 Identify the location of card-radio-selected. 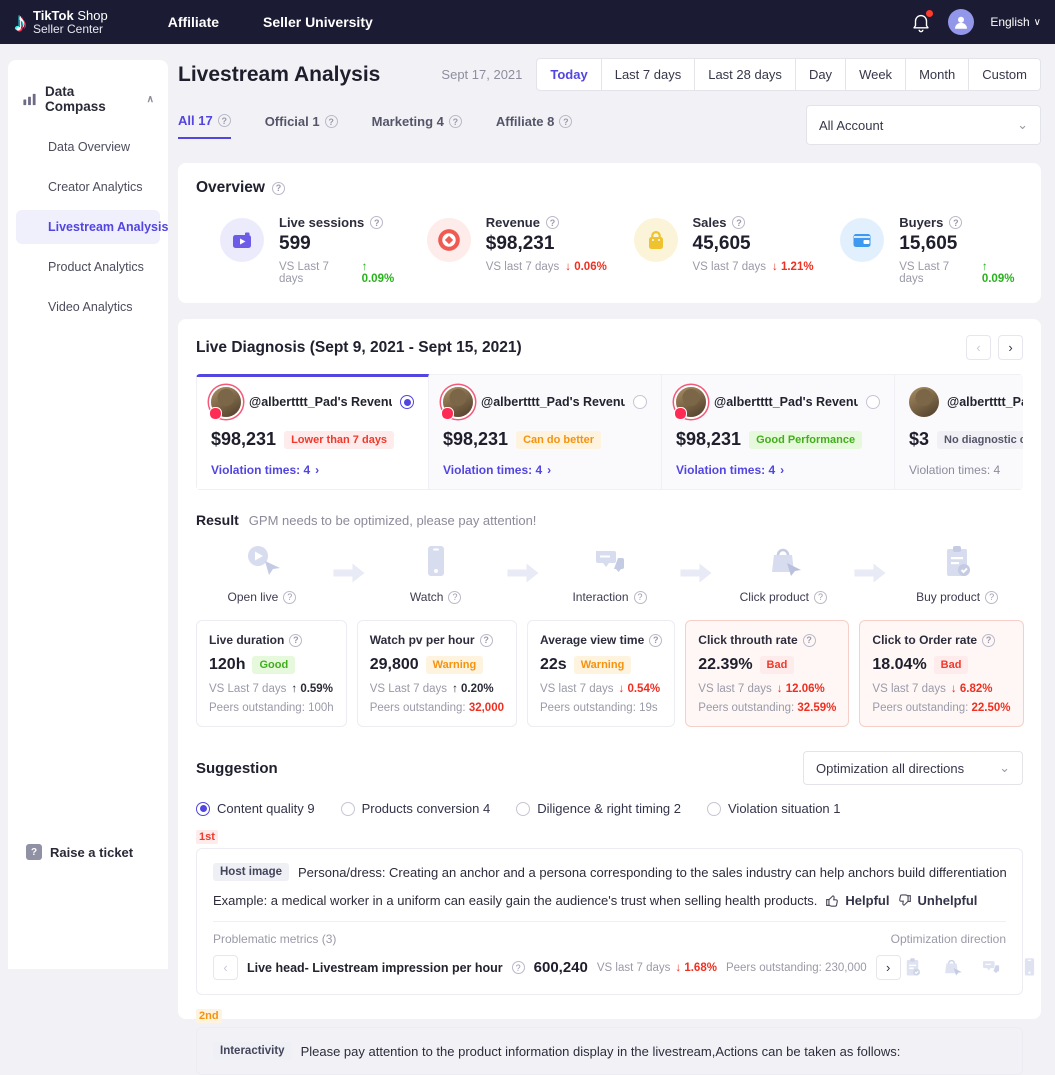
(407, 402).